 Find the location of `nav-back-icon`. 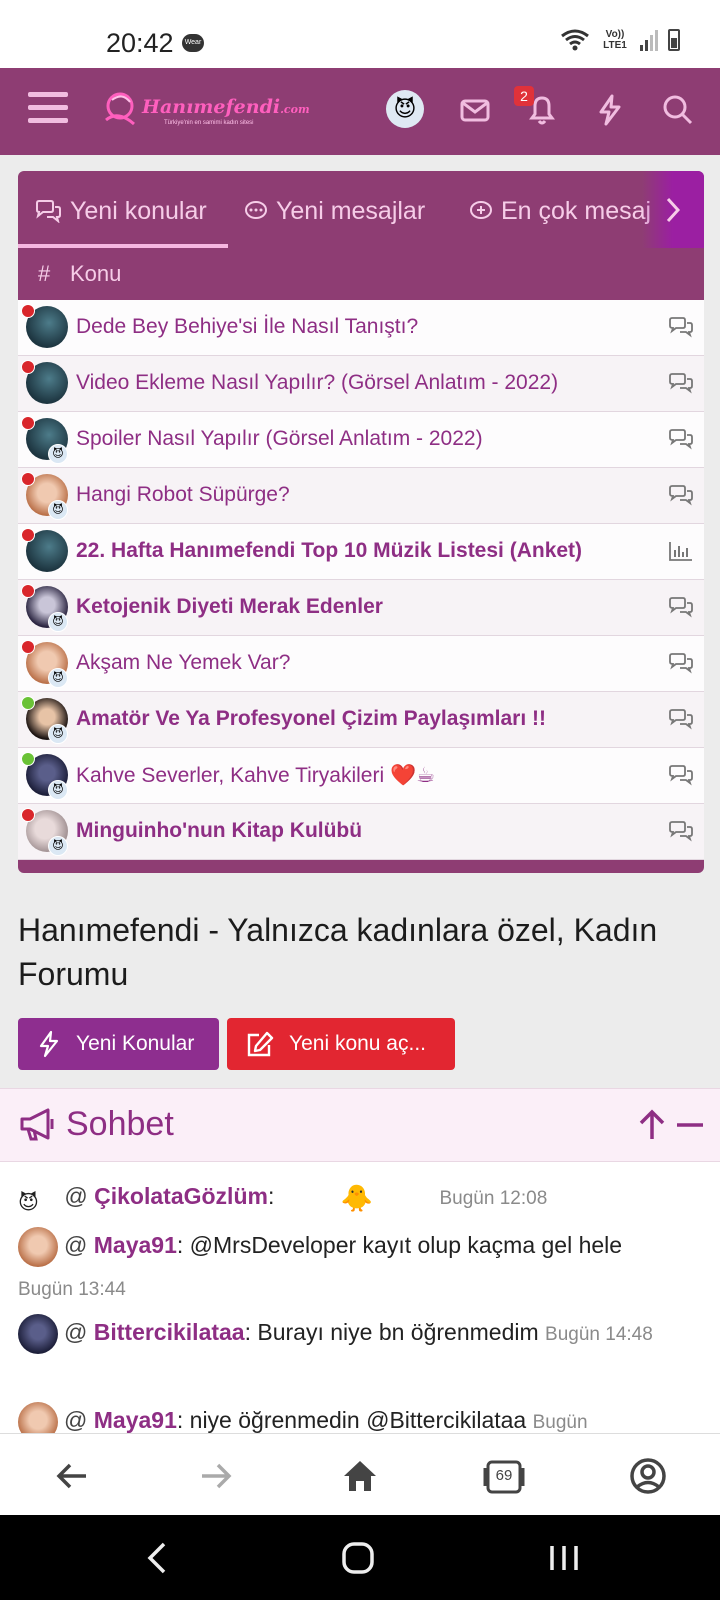

nav-back-icon is located at coordinates (157, 1558).